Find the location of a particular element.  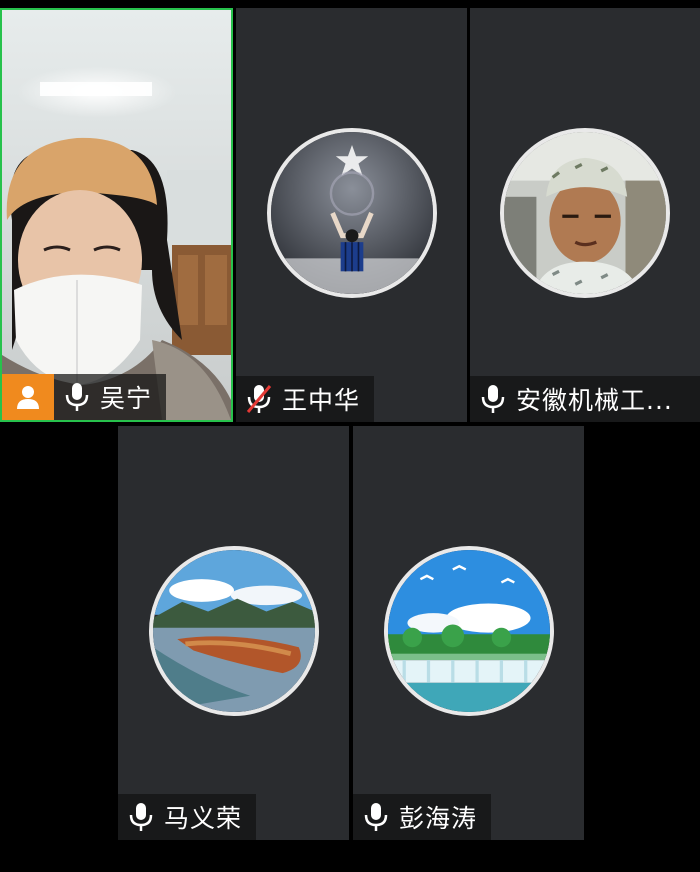

participant-name-bar: 吴宁 is located at coordinates (84, 397).